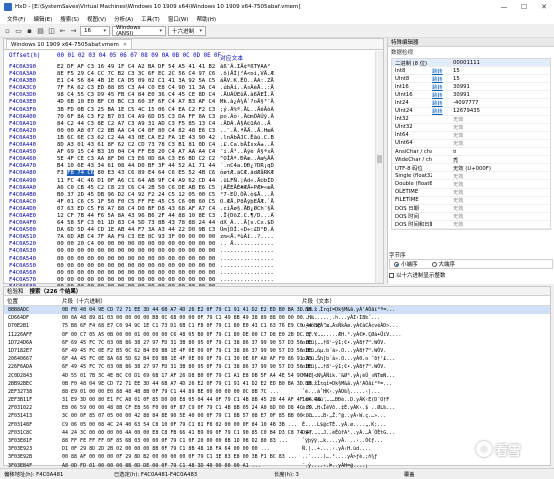 This screenshot has height=479, width=554. What do you see at coordinates (247, 209) in the screenshot?
I see `row-text: .cíÅø§.ÄÐ¿ØCh¯§Ä` at bounding box center [247, 209].